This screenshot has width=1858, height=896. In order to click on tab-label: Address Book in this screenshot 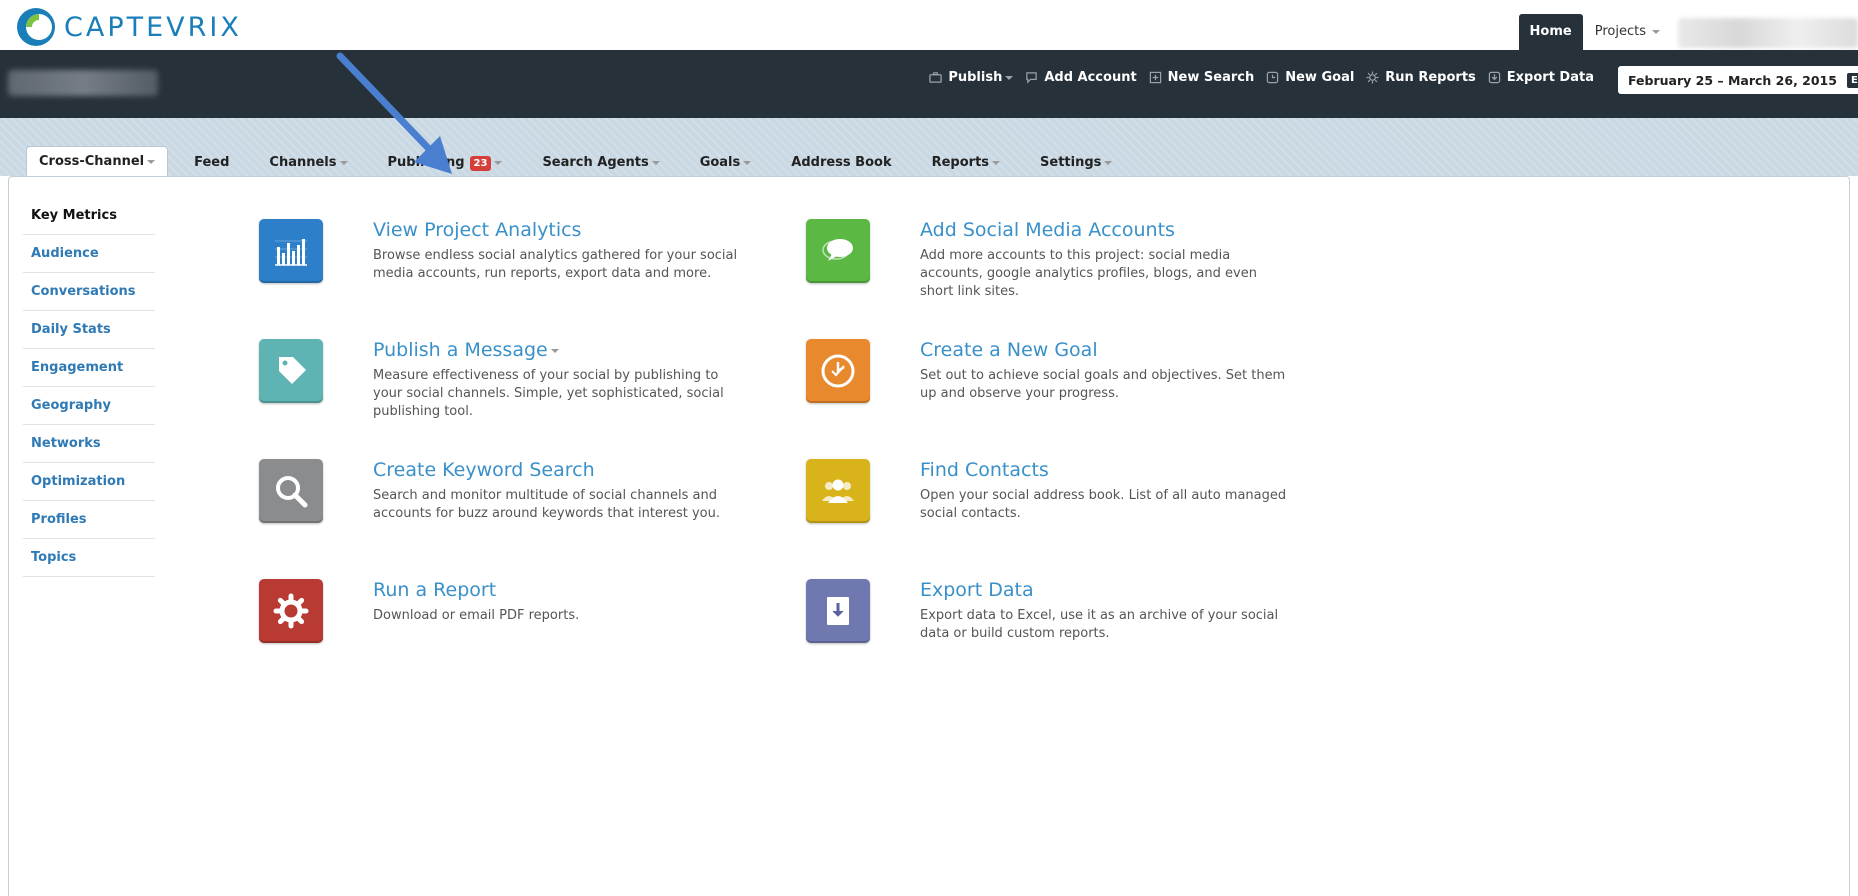, I will do `click(841, 162)`.